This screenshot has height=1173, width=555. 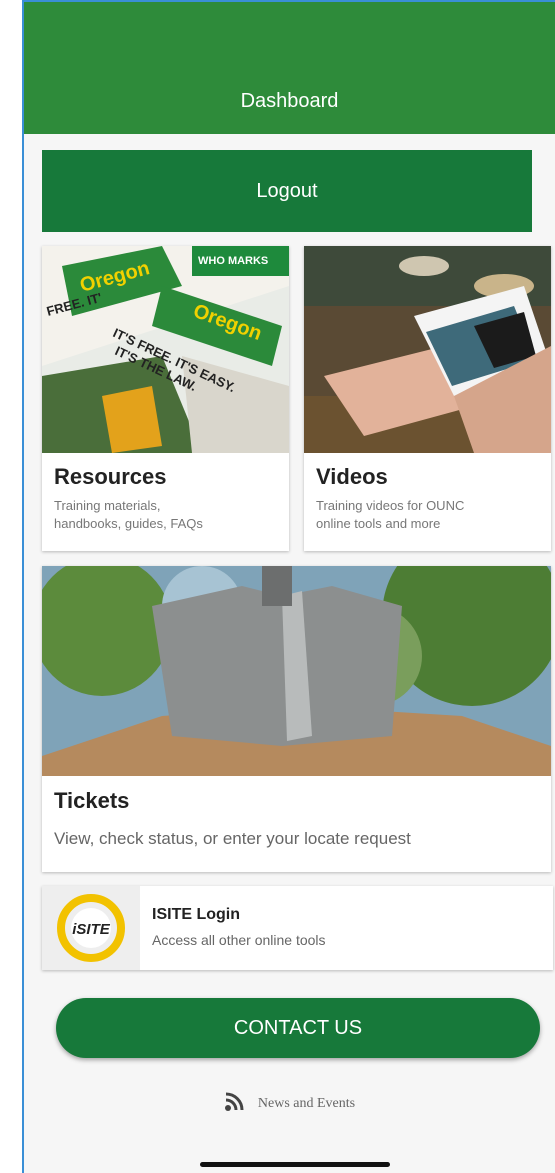 What do you see at coordinates (306, 1103) in the screenshot?
I see `news-and-events-label: News and Events` at bounding box center [306, 1103].